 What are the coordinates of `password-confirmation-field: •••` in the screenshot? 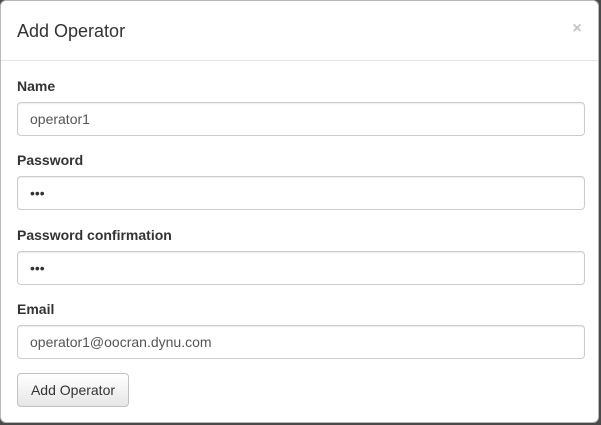 It's located at (301, 268).